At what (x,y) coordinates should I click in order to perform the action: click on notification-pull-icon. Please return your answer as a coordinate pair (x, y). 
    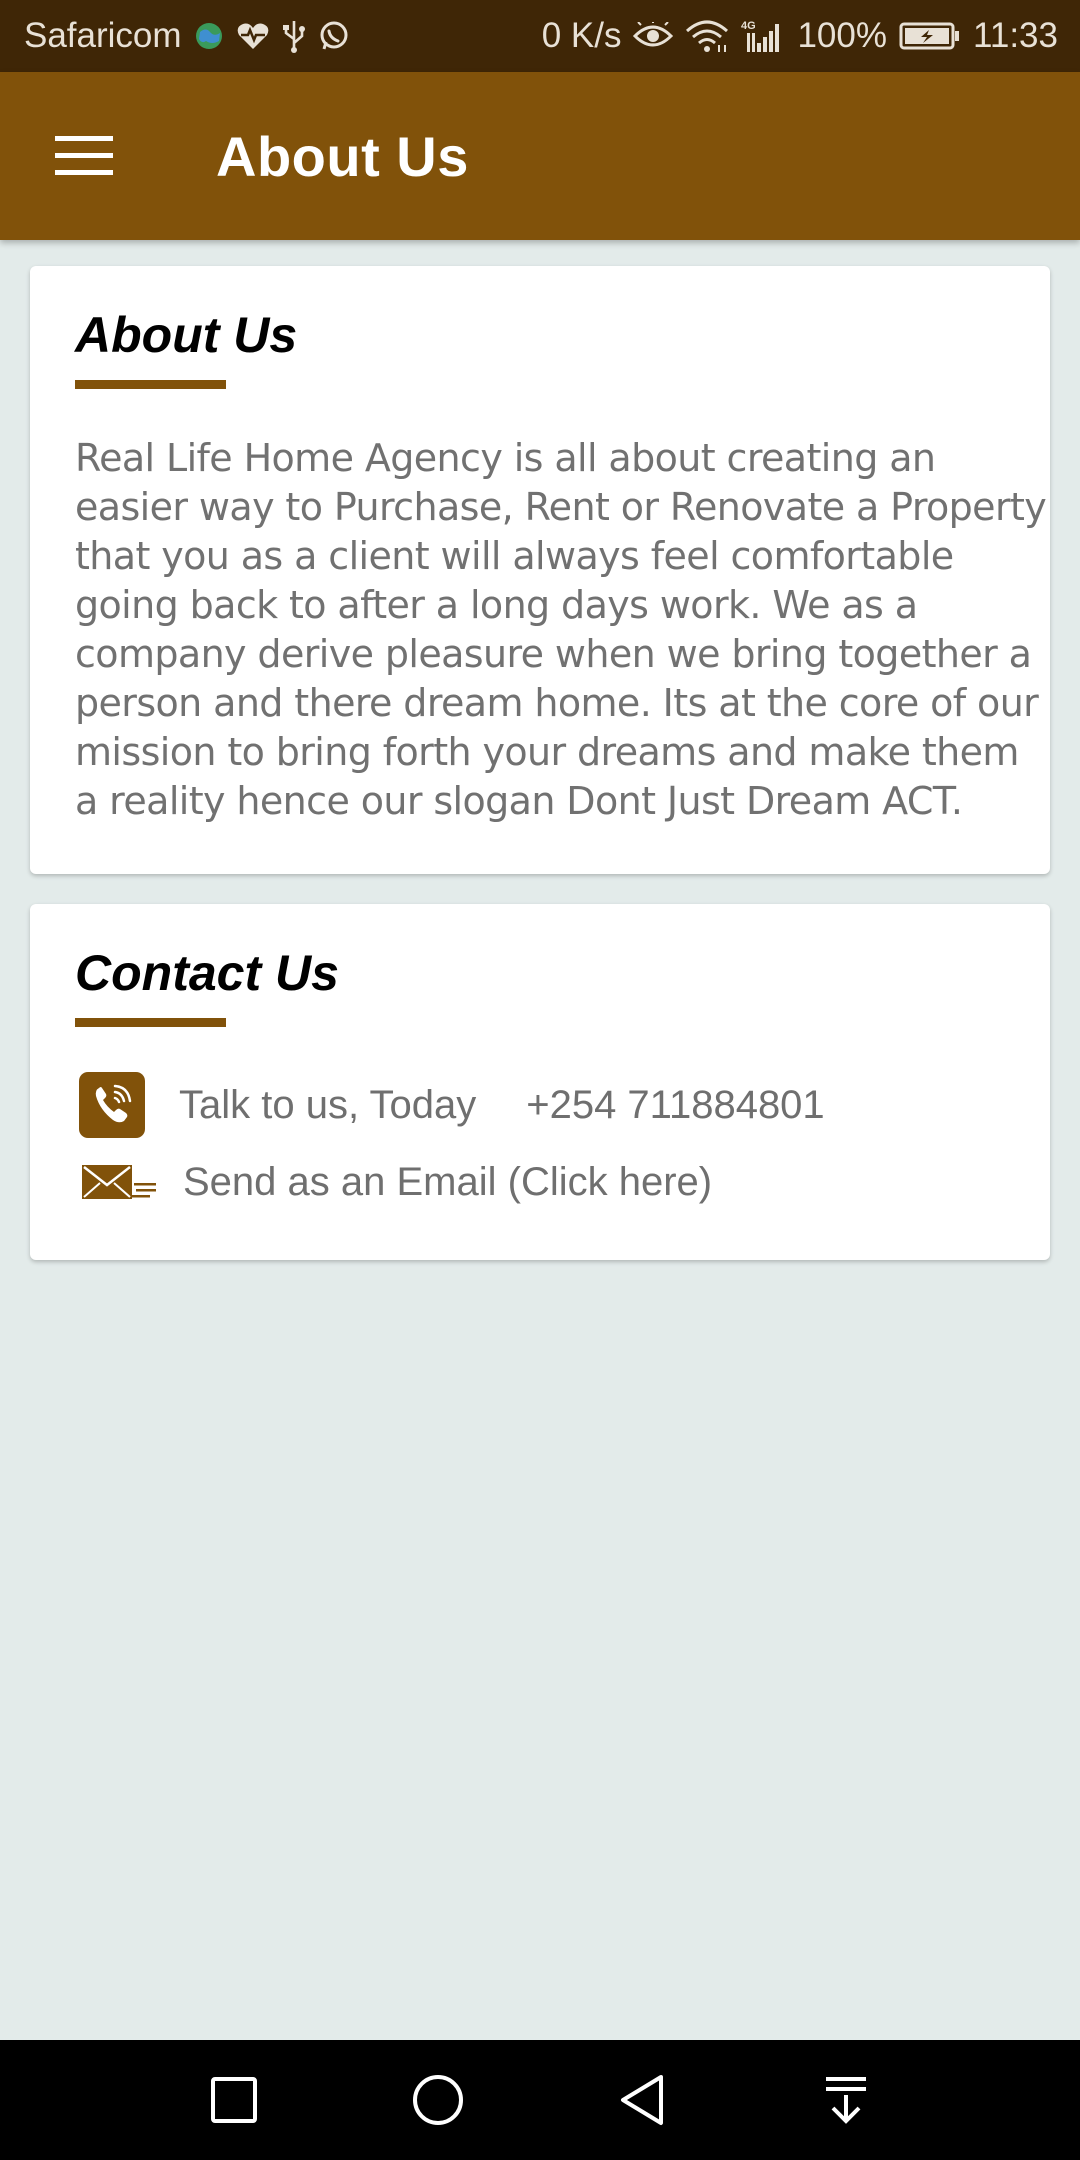
    Looking at the image, I should click on (846, 2100).